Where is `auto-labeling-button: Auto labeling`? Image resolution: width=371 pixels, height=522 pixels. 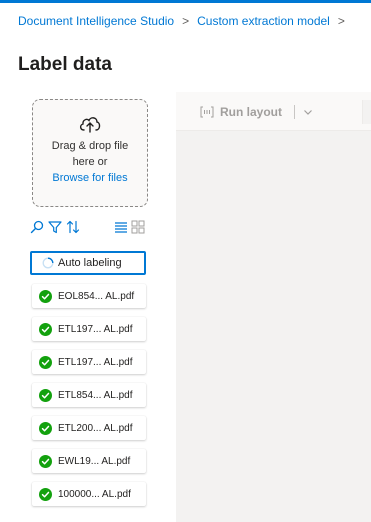
auto-labeling-button: Auto labeling is located at coordinates (88, 263).